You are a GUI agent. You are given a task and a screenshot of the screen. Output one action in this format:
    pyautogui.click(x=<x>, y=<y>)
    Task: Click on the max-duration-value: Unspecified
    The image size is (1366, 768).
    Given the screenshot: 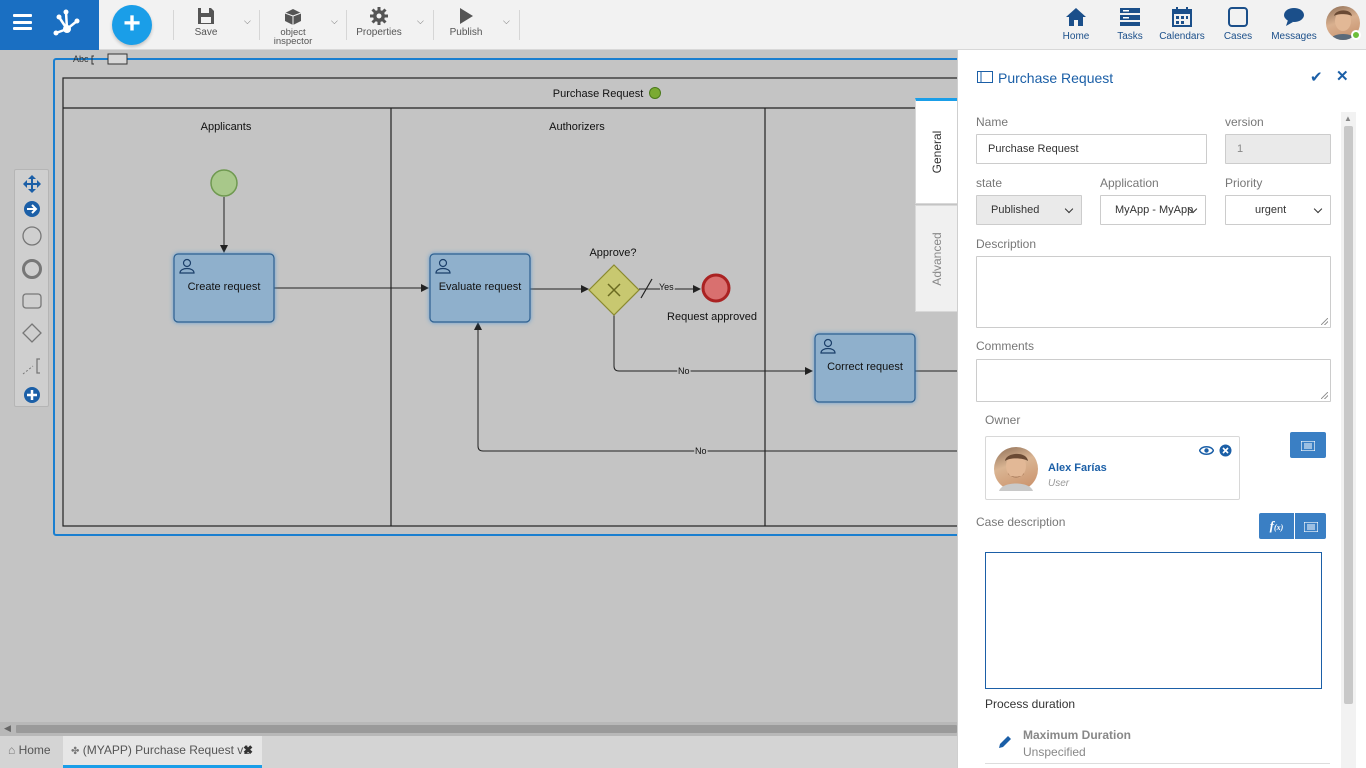 What is the action you would take?
    pyautogui.click(x=1054, y=752)
    